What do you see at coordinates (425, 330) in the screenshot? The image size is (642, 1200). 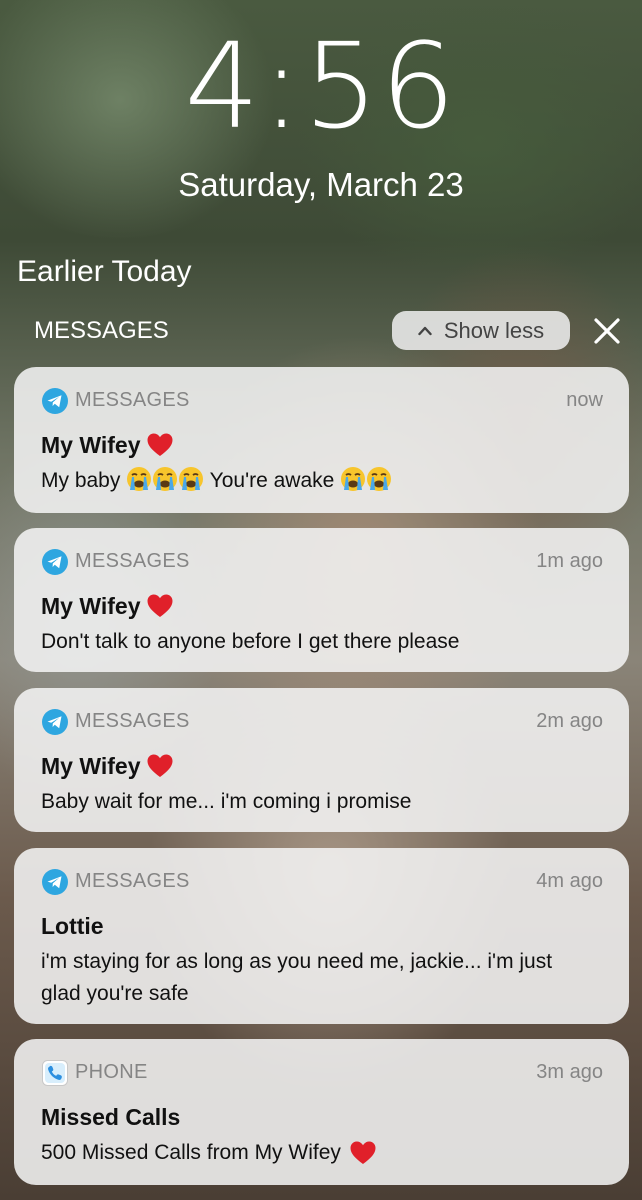 I see `chevron-up-icon` at bounding box center [425, 330].